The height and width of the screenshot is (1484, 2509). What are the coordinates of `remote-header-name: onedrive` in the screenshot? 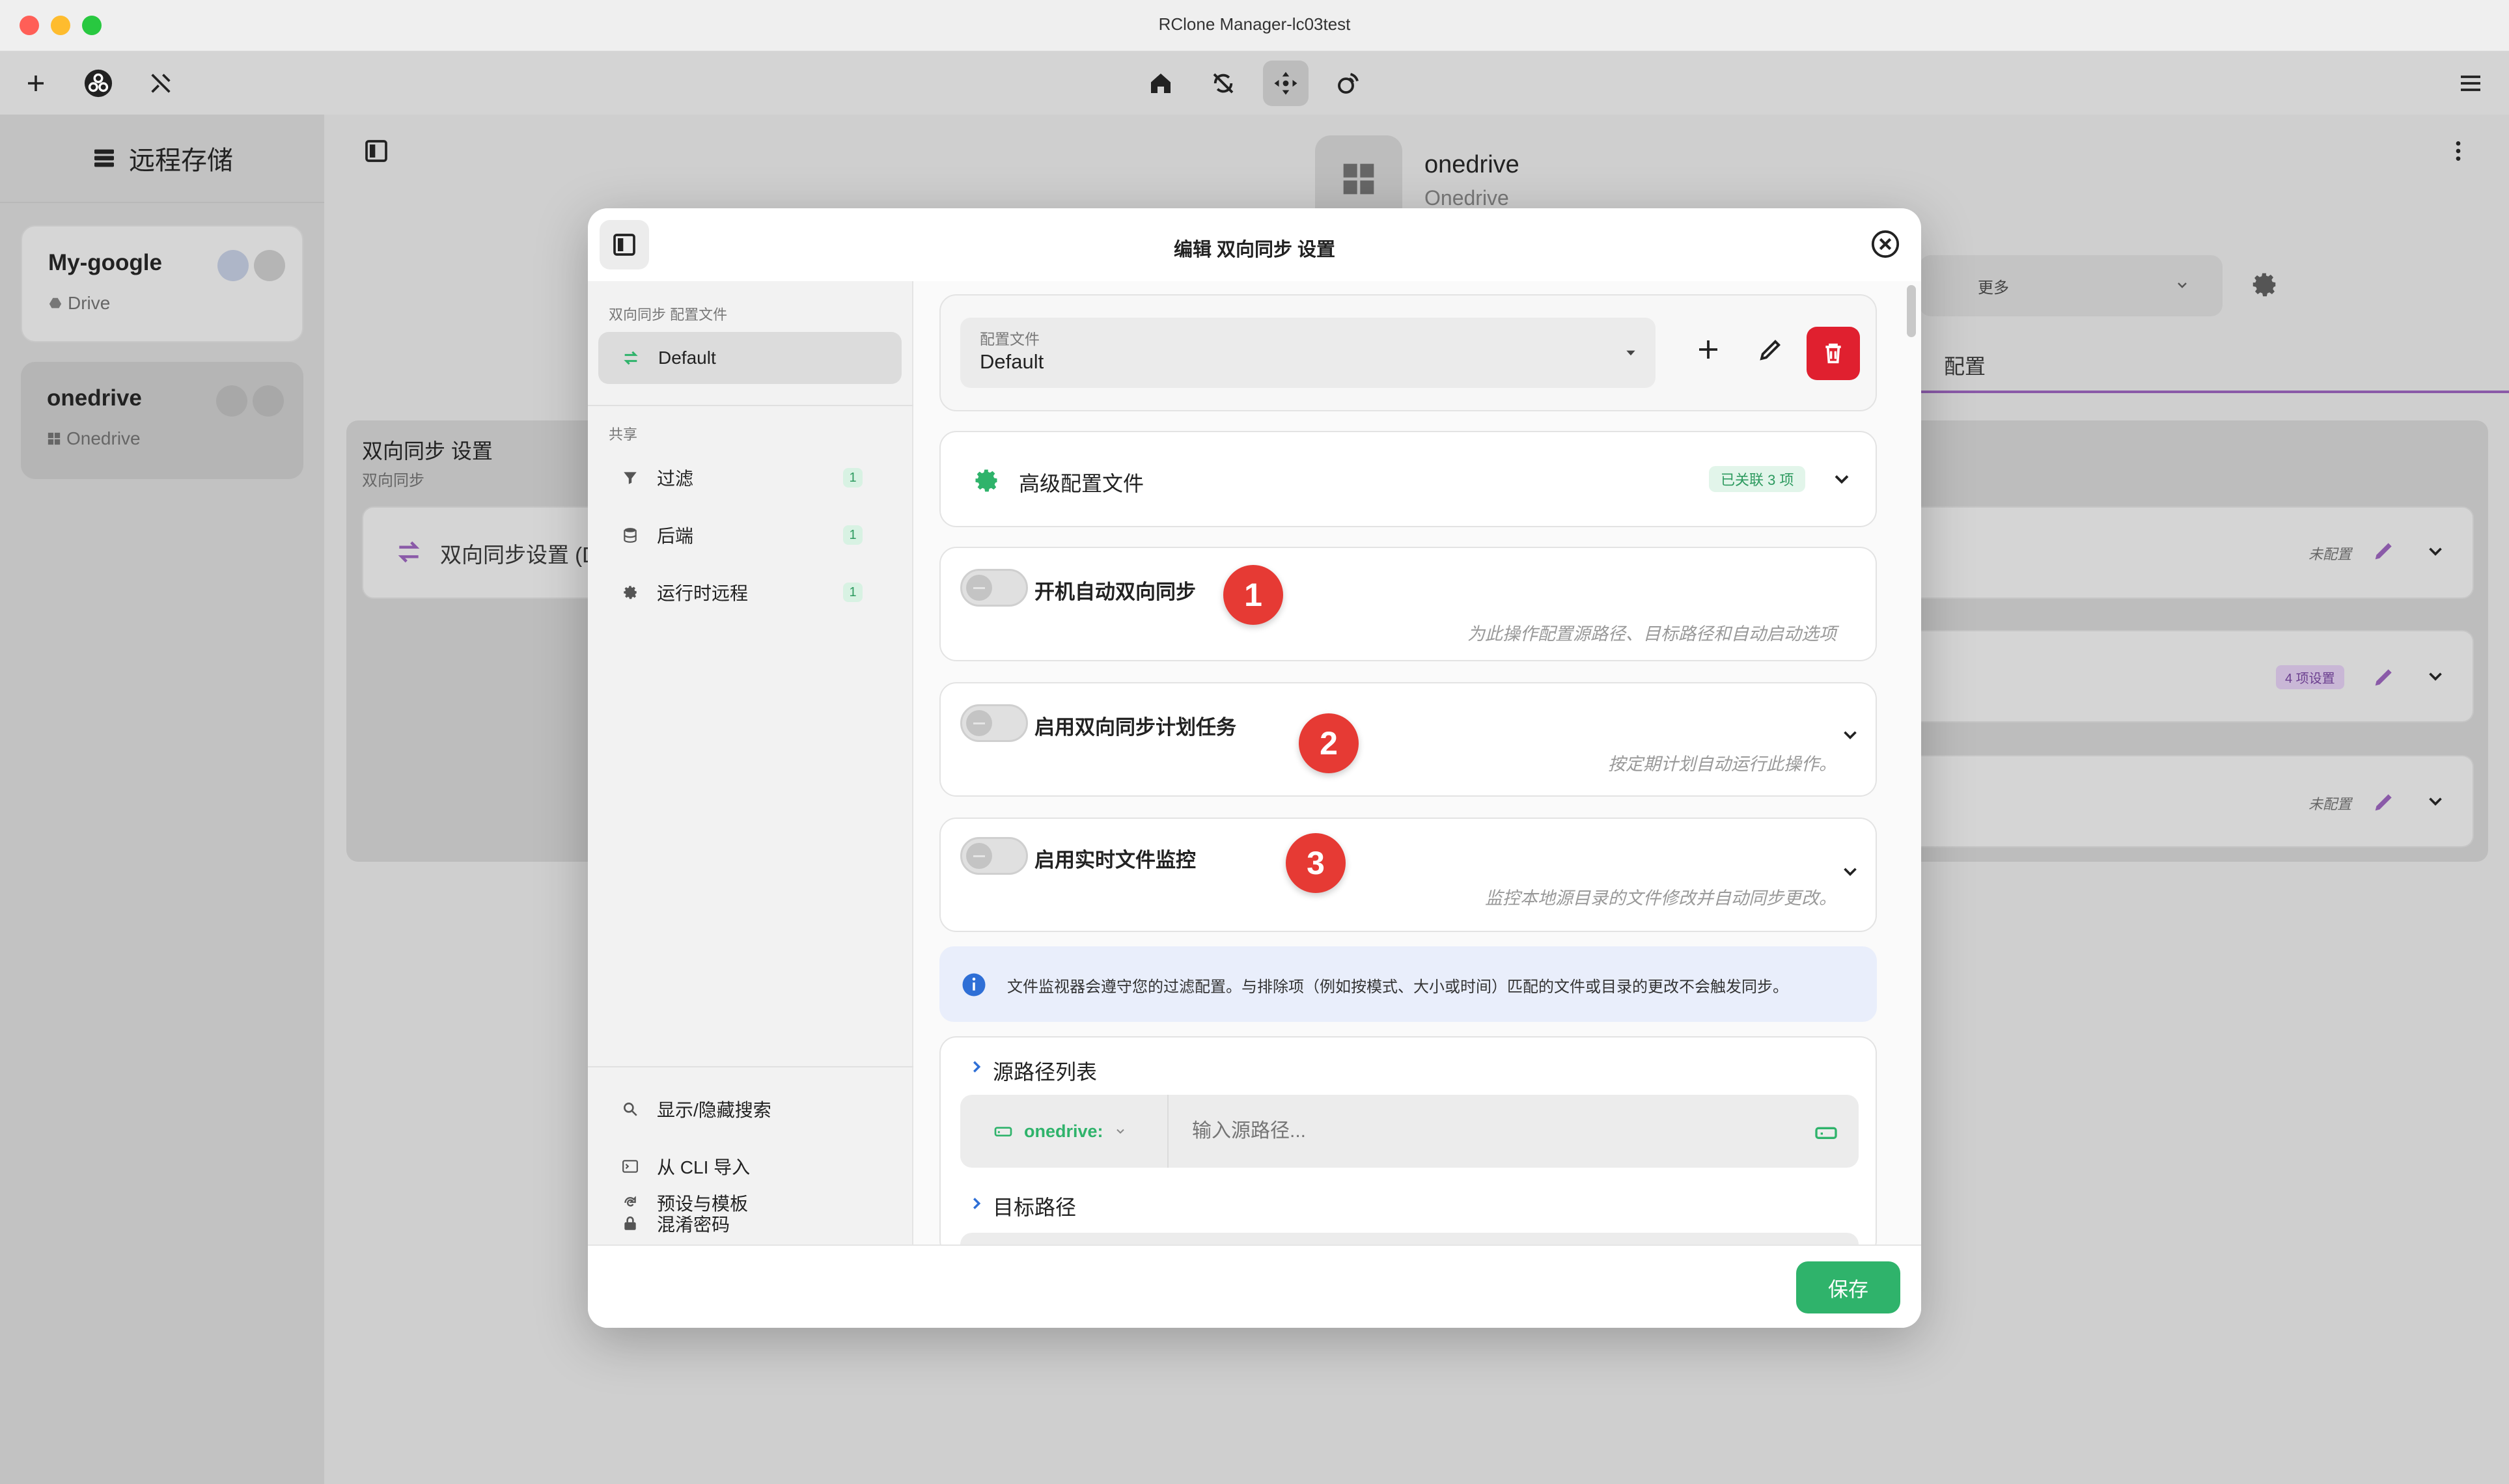 It's located at (1471, 164).